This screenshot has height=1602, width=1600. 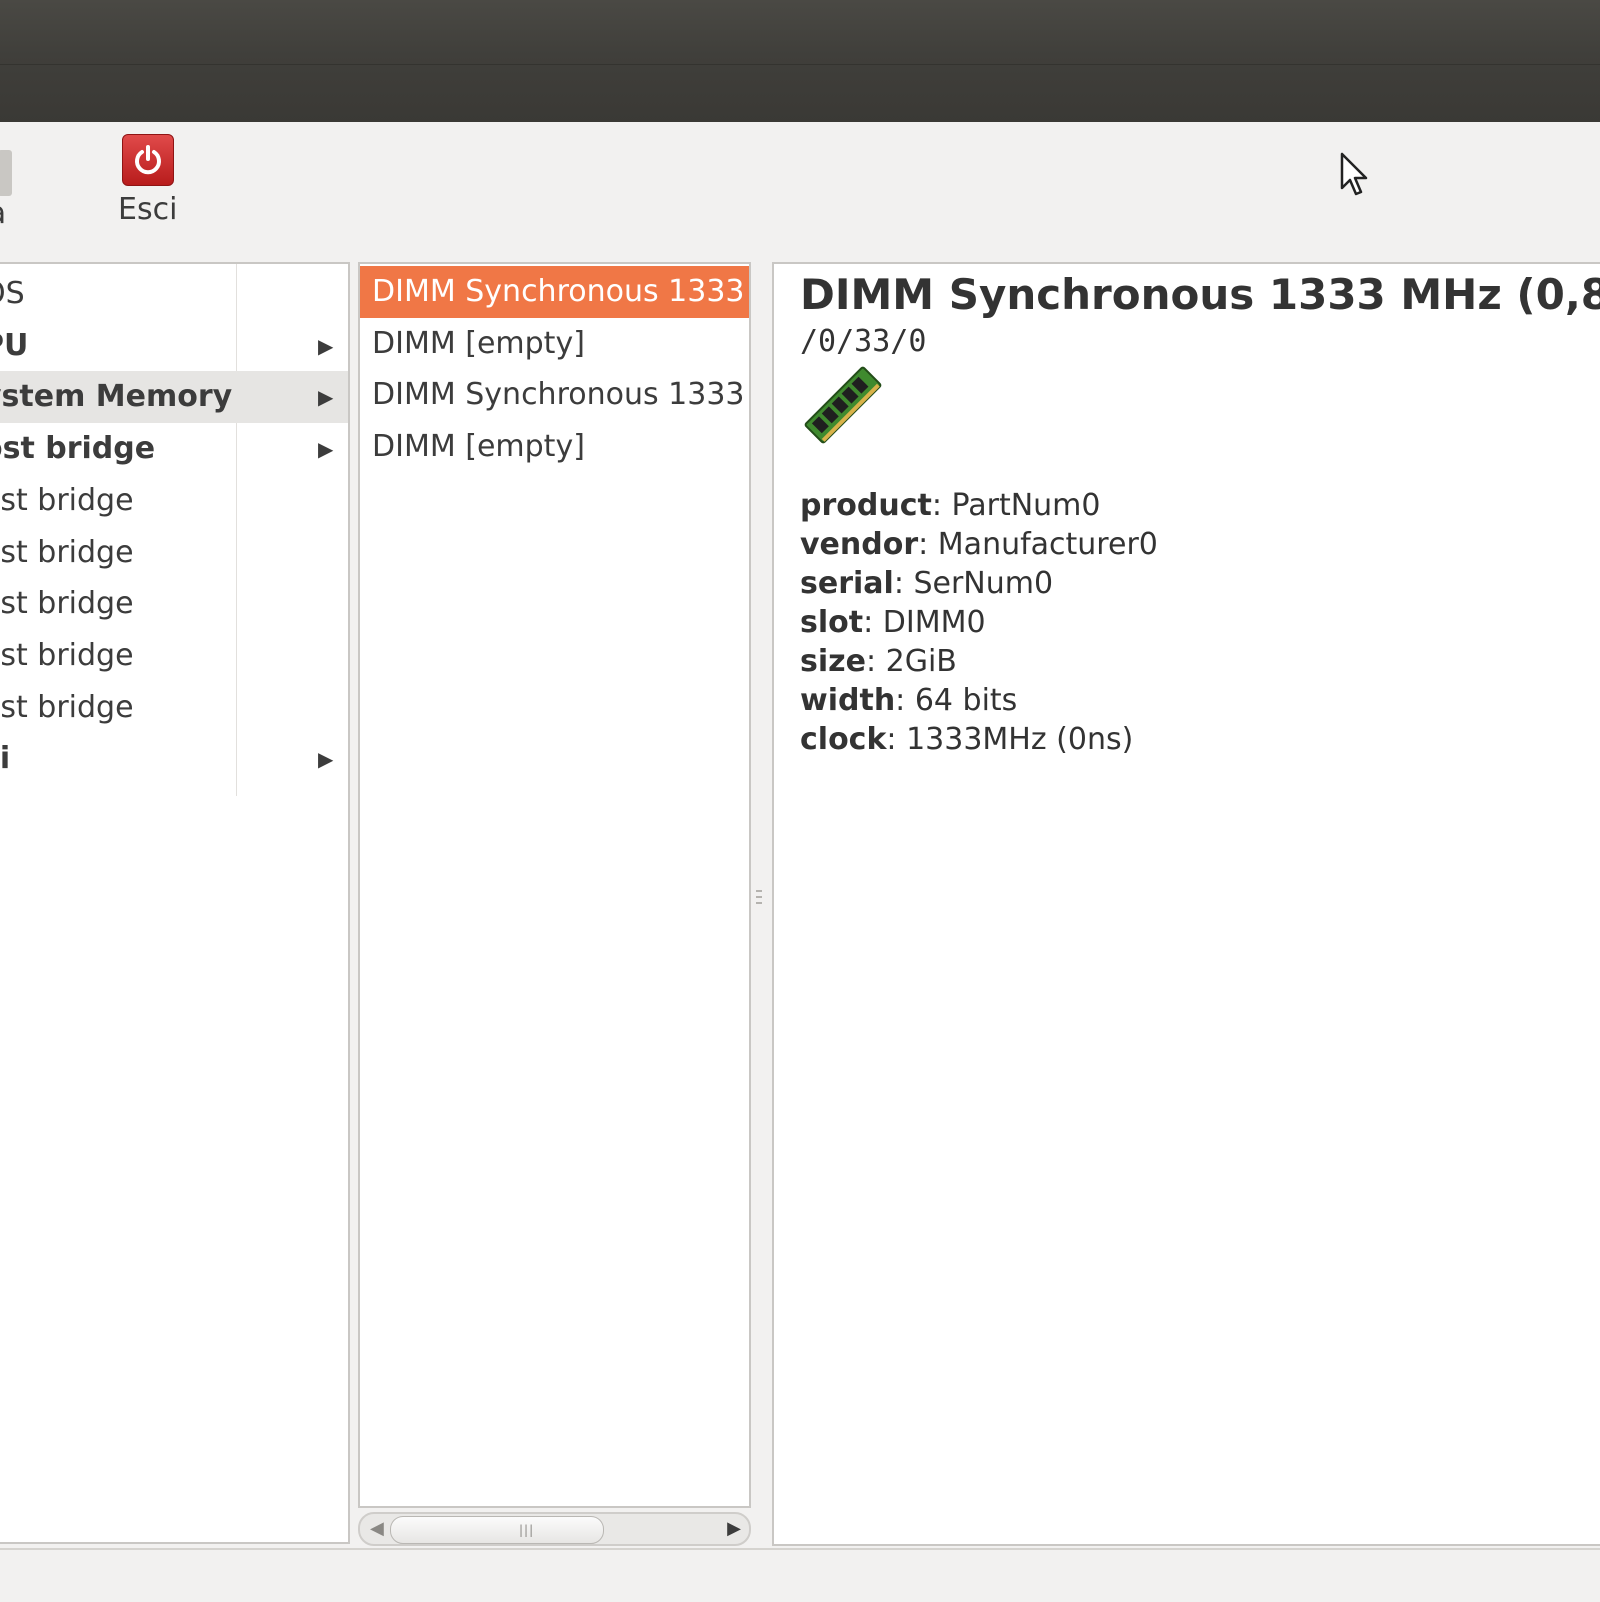 What do you see at coordinates (833, 661) in the screenshot?
I see `property-key: size` at bounding box center [833, 661].